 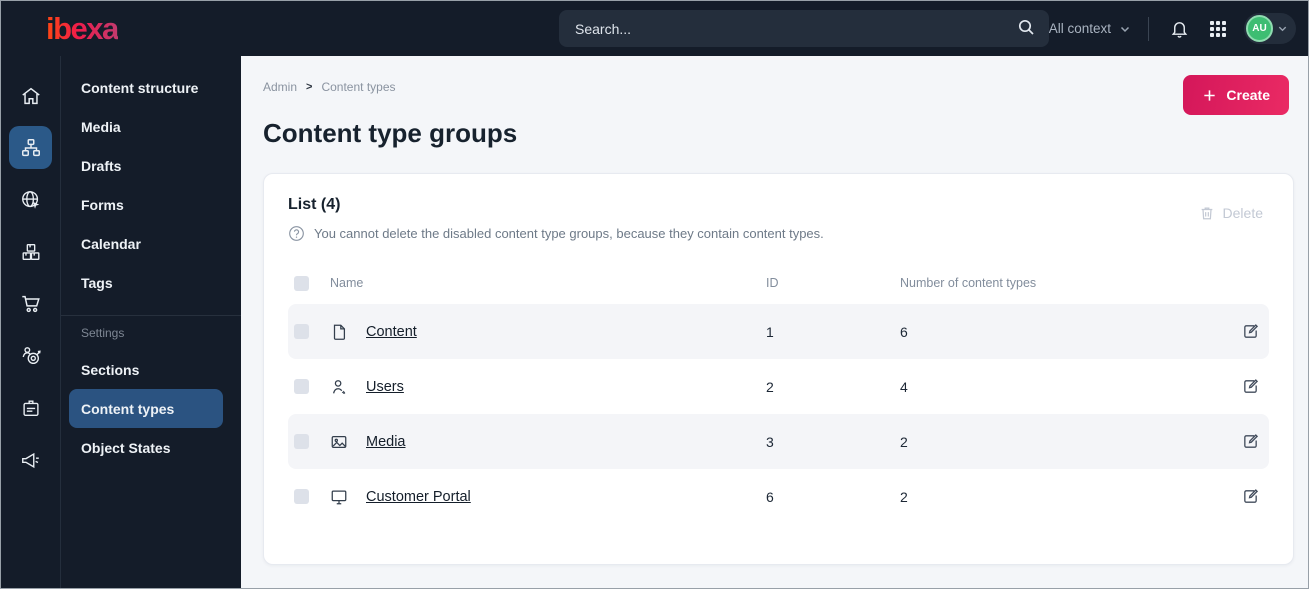 I want to click on group-id: 2, so click(x=770, y=386).